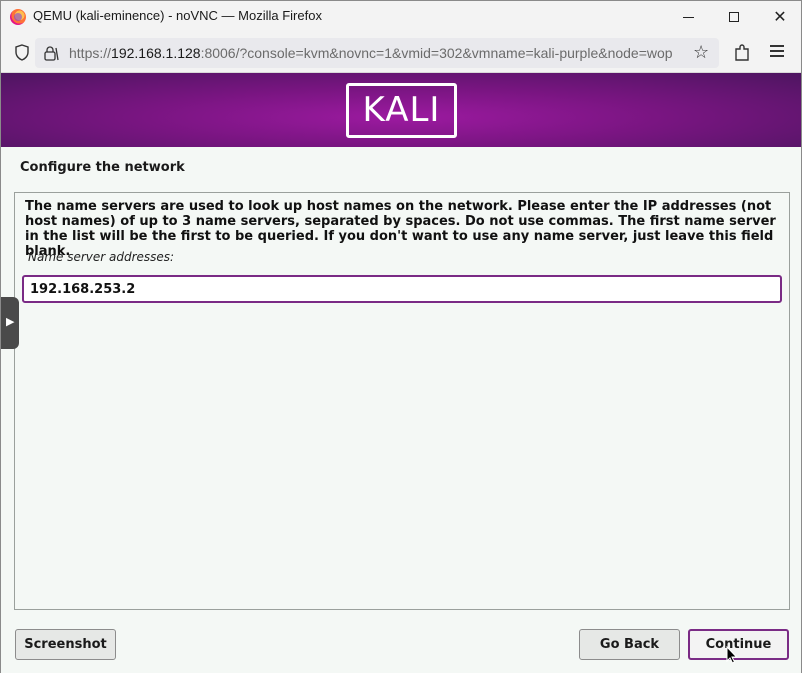  I want to click on bookmark-star-icon: ☆, so click(701, 52).